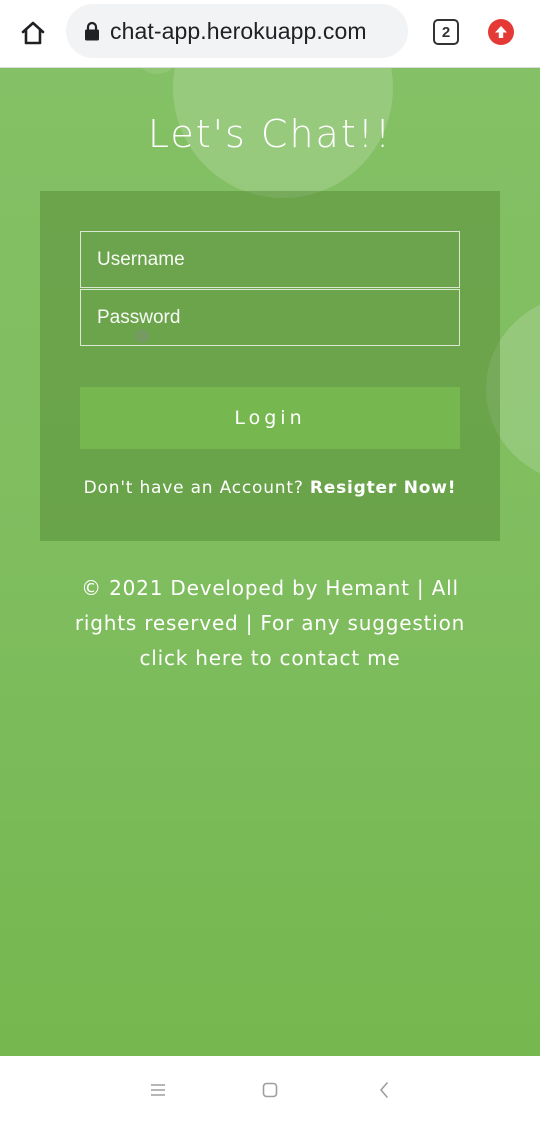 The height and width of the screenshot is (1122, 540). I want to click on system-nav-bar, so click(270, 1089).